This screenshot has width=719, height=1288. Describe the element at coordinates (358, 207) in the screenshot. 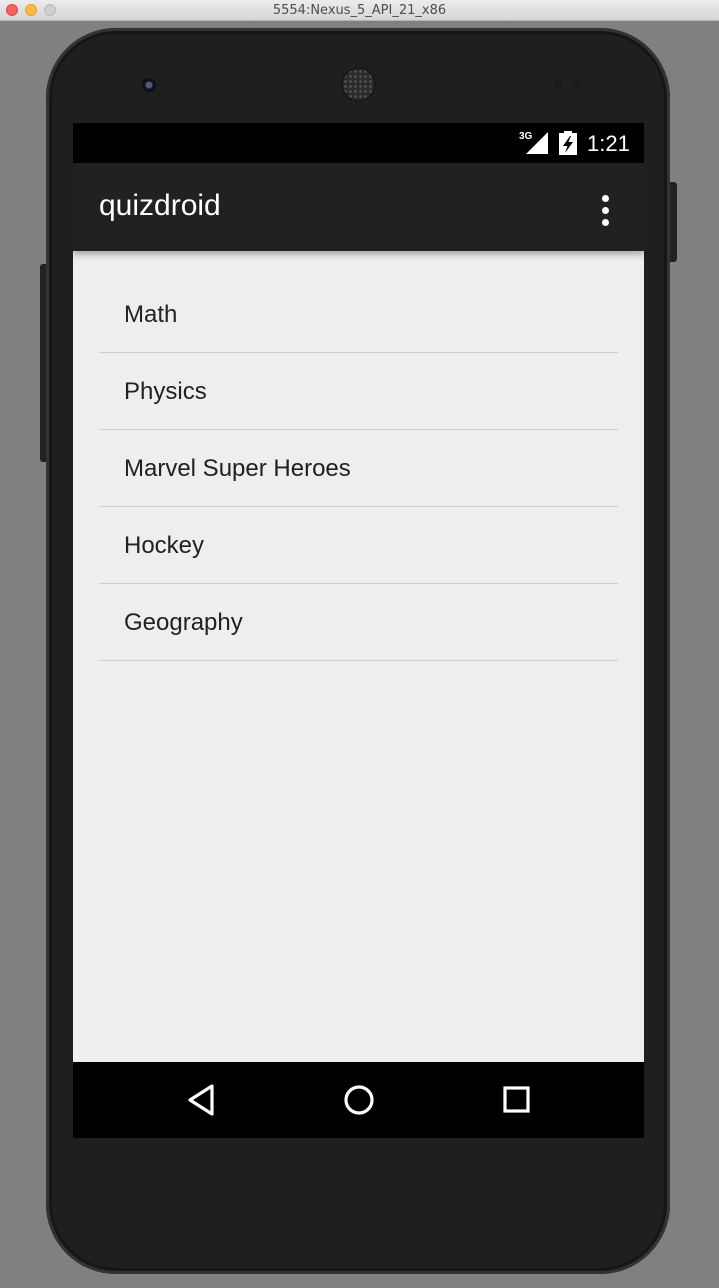

I see `app-bar: quizdroid` at that location.